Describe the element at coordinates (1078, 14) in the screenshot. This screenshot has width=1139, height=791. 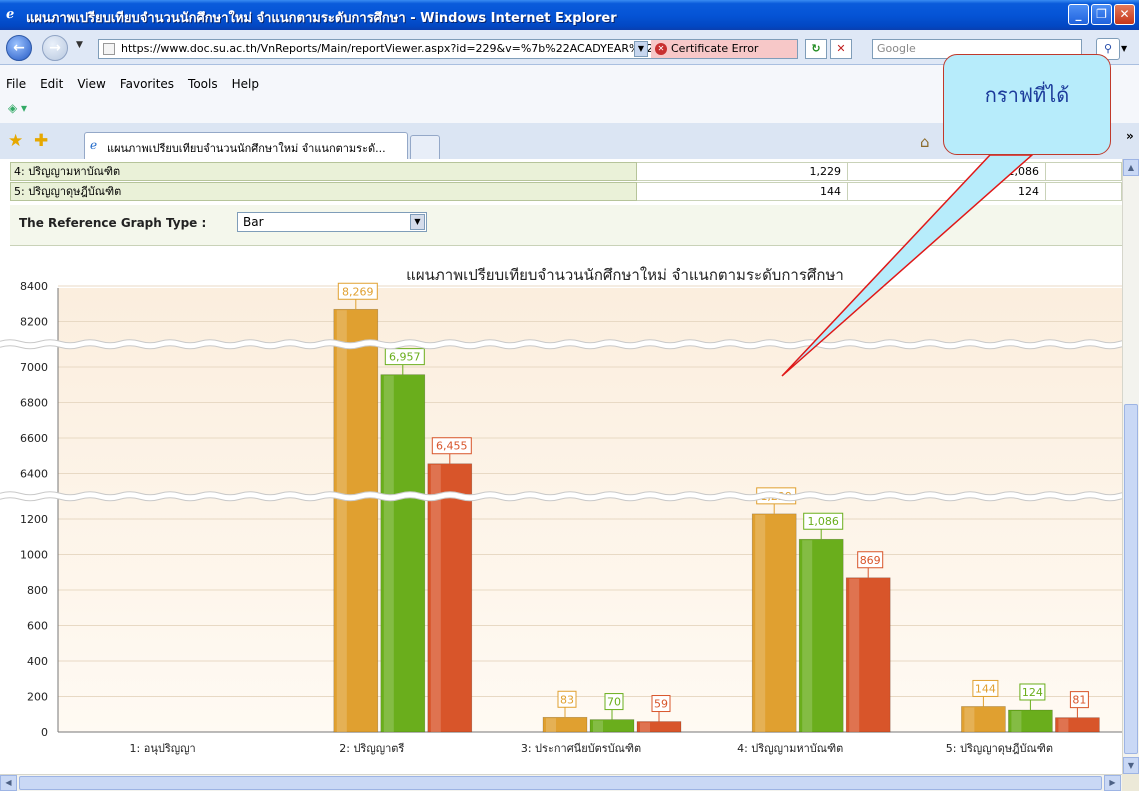
I see `minimize-button: _` at that location.